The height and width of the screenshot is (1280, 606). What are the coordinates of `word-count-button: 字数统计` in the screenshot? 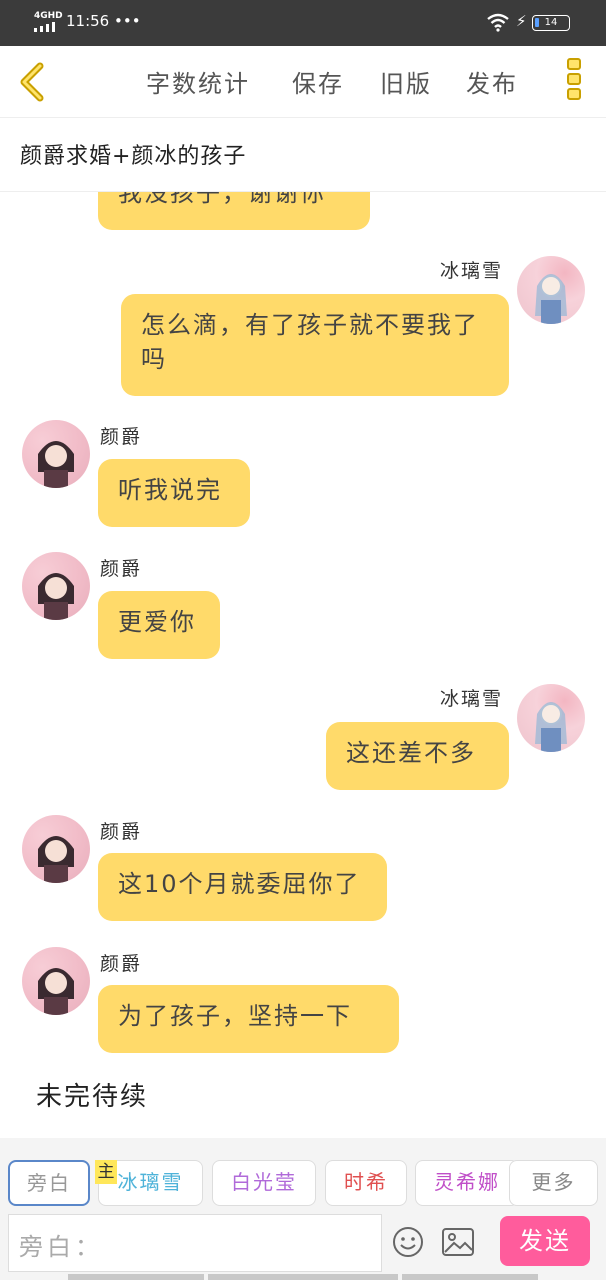 It's located at (198, 81).